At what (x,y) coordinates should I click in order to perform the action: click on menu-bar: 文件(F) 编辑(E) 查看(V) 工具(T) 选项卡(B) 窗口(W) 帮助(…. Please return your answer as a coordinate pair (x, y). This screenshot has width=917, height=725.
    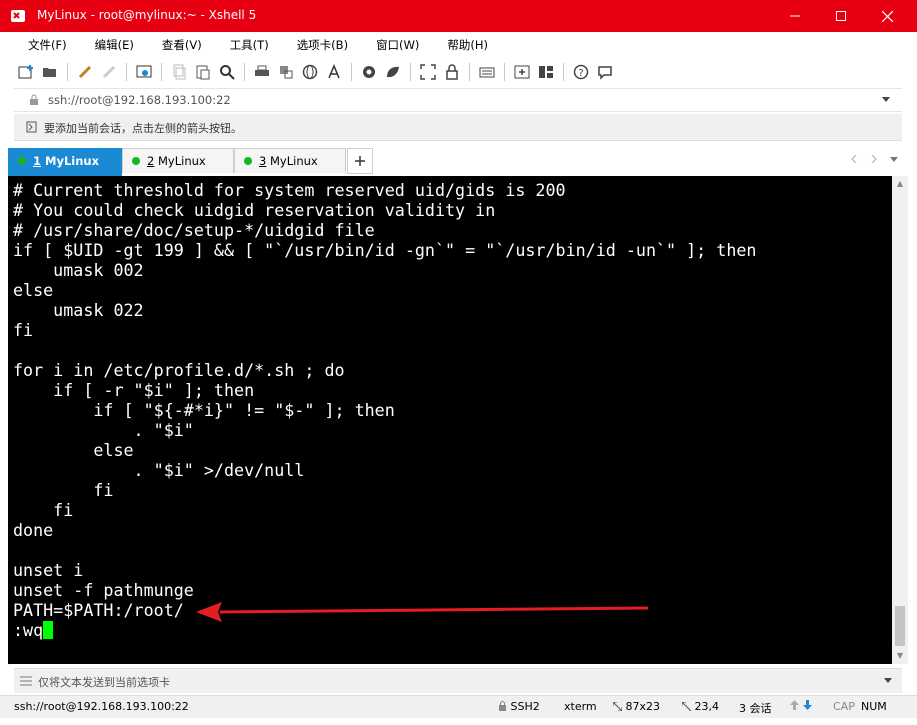
    Looking at the image, I should click on (258, 45).